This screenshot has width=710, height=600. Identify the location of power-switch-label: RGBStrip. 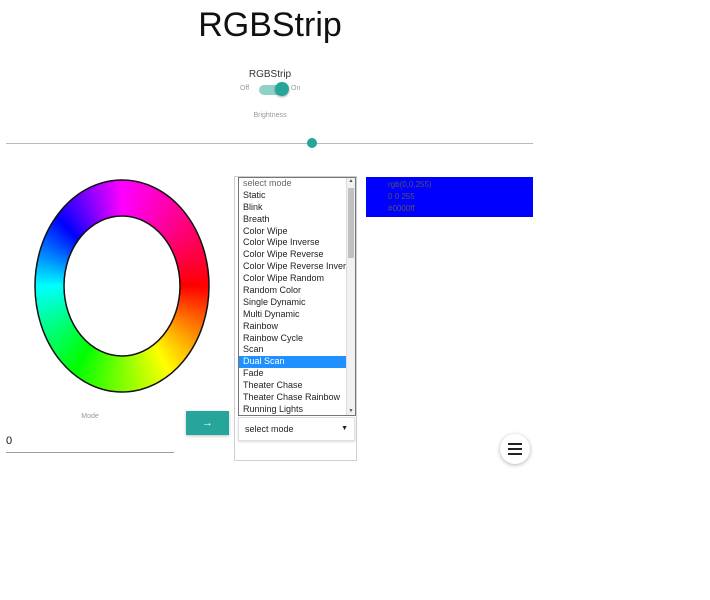
(270, 74).